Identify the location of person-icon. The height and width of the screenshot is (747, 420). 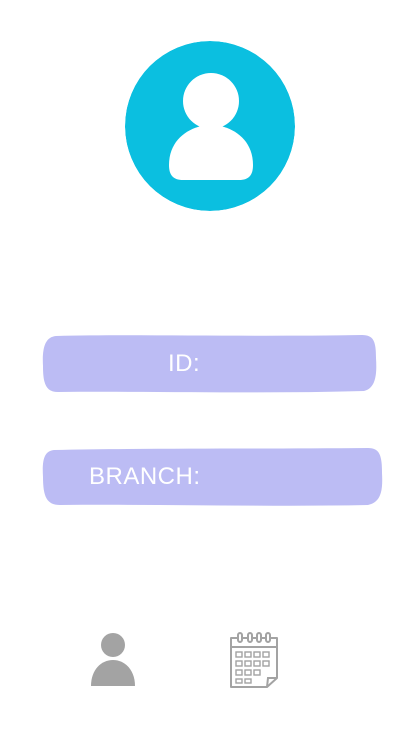
(113, 659).